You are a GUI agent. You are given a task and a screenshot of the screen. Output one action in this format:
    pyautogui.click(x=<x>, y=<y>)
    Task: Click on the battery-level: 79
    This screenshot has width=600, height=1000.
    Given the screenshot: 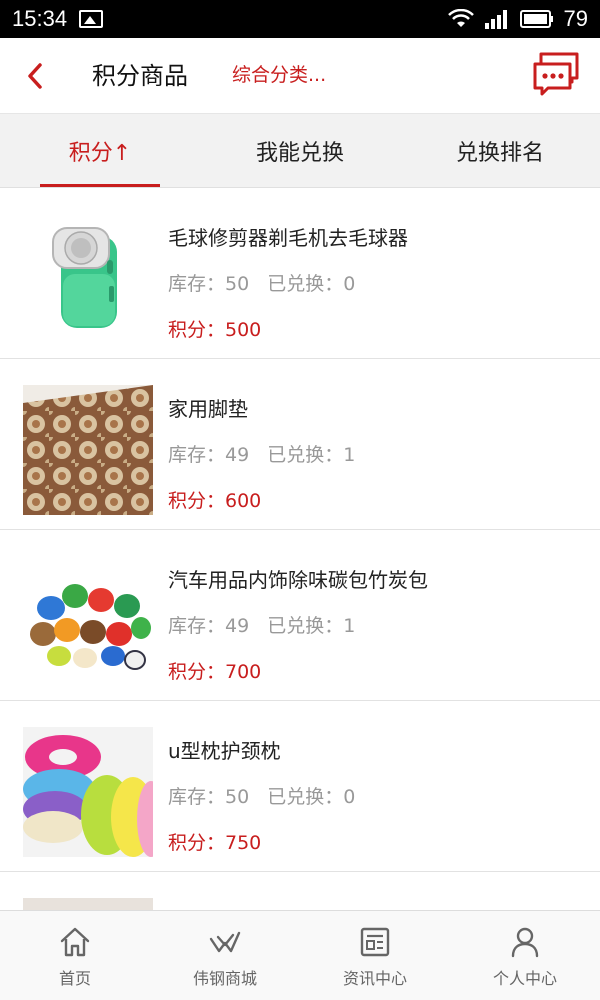 What is the action you would take?
    pyautogui.click(x=575, y=18)
    